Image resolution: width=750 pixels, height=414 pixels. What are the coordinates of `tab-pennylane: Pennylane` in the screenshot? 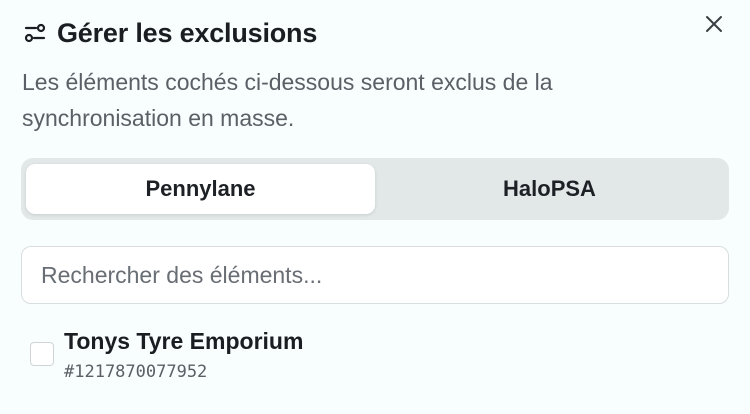 It's located at (200, 189).